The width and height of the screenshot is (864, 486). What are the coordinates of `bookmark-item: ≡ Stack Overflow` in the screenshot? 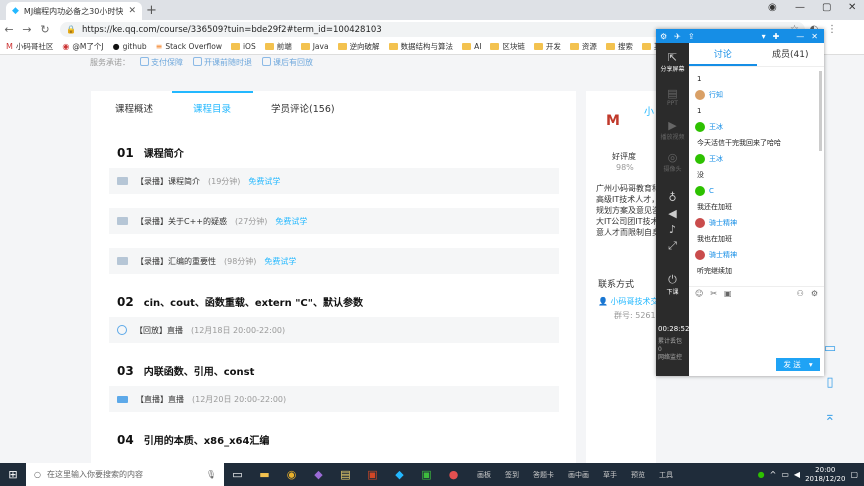 It's located at (189, 46).